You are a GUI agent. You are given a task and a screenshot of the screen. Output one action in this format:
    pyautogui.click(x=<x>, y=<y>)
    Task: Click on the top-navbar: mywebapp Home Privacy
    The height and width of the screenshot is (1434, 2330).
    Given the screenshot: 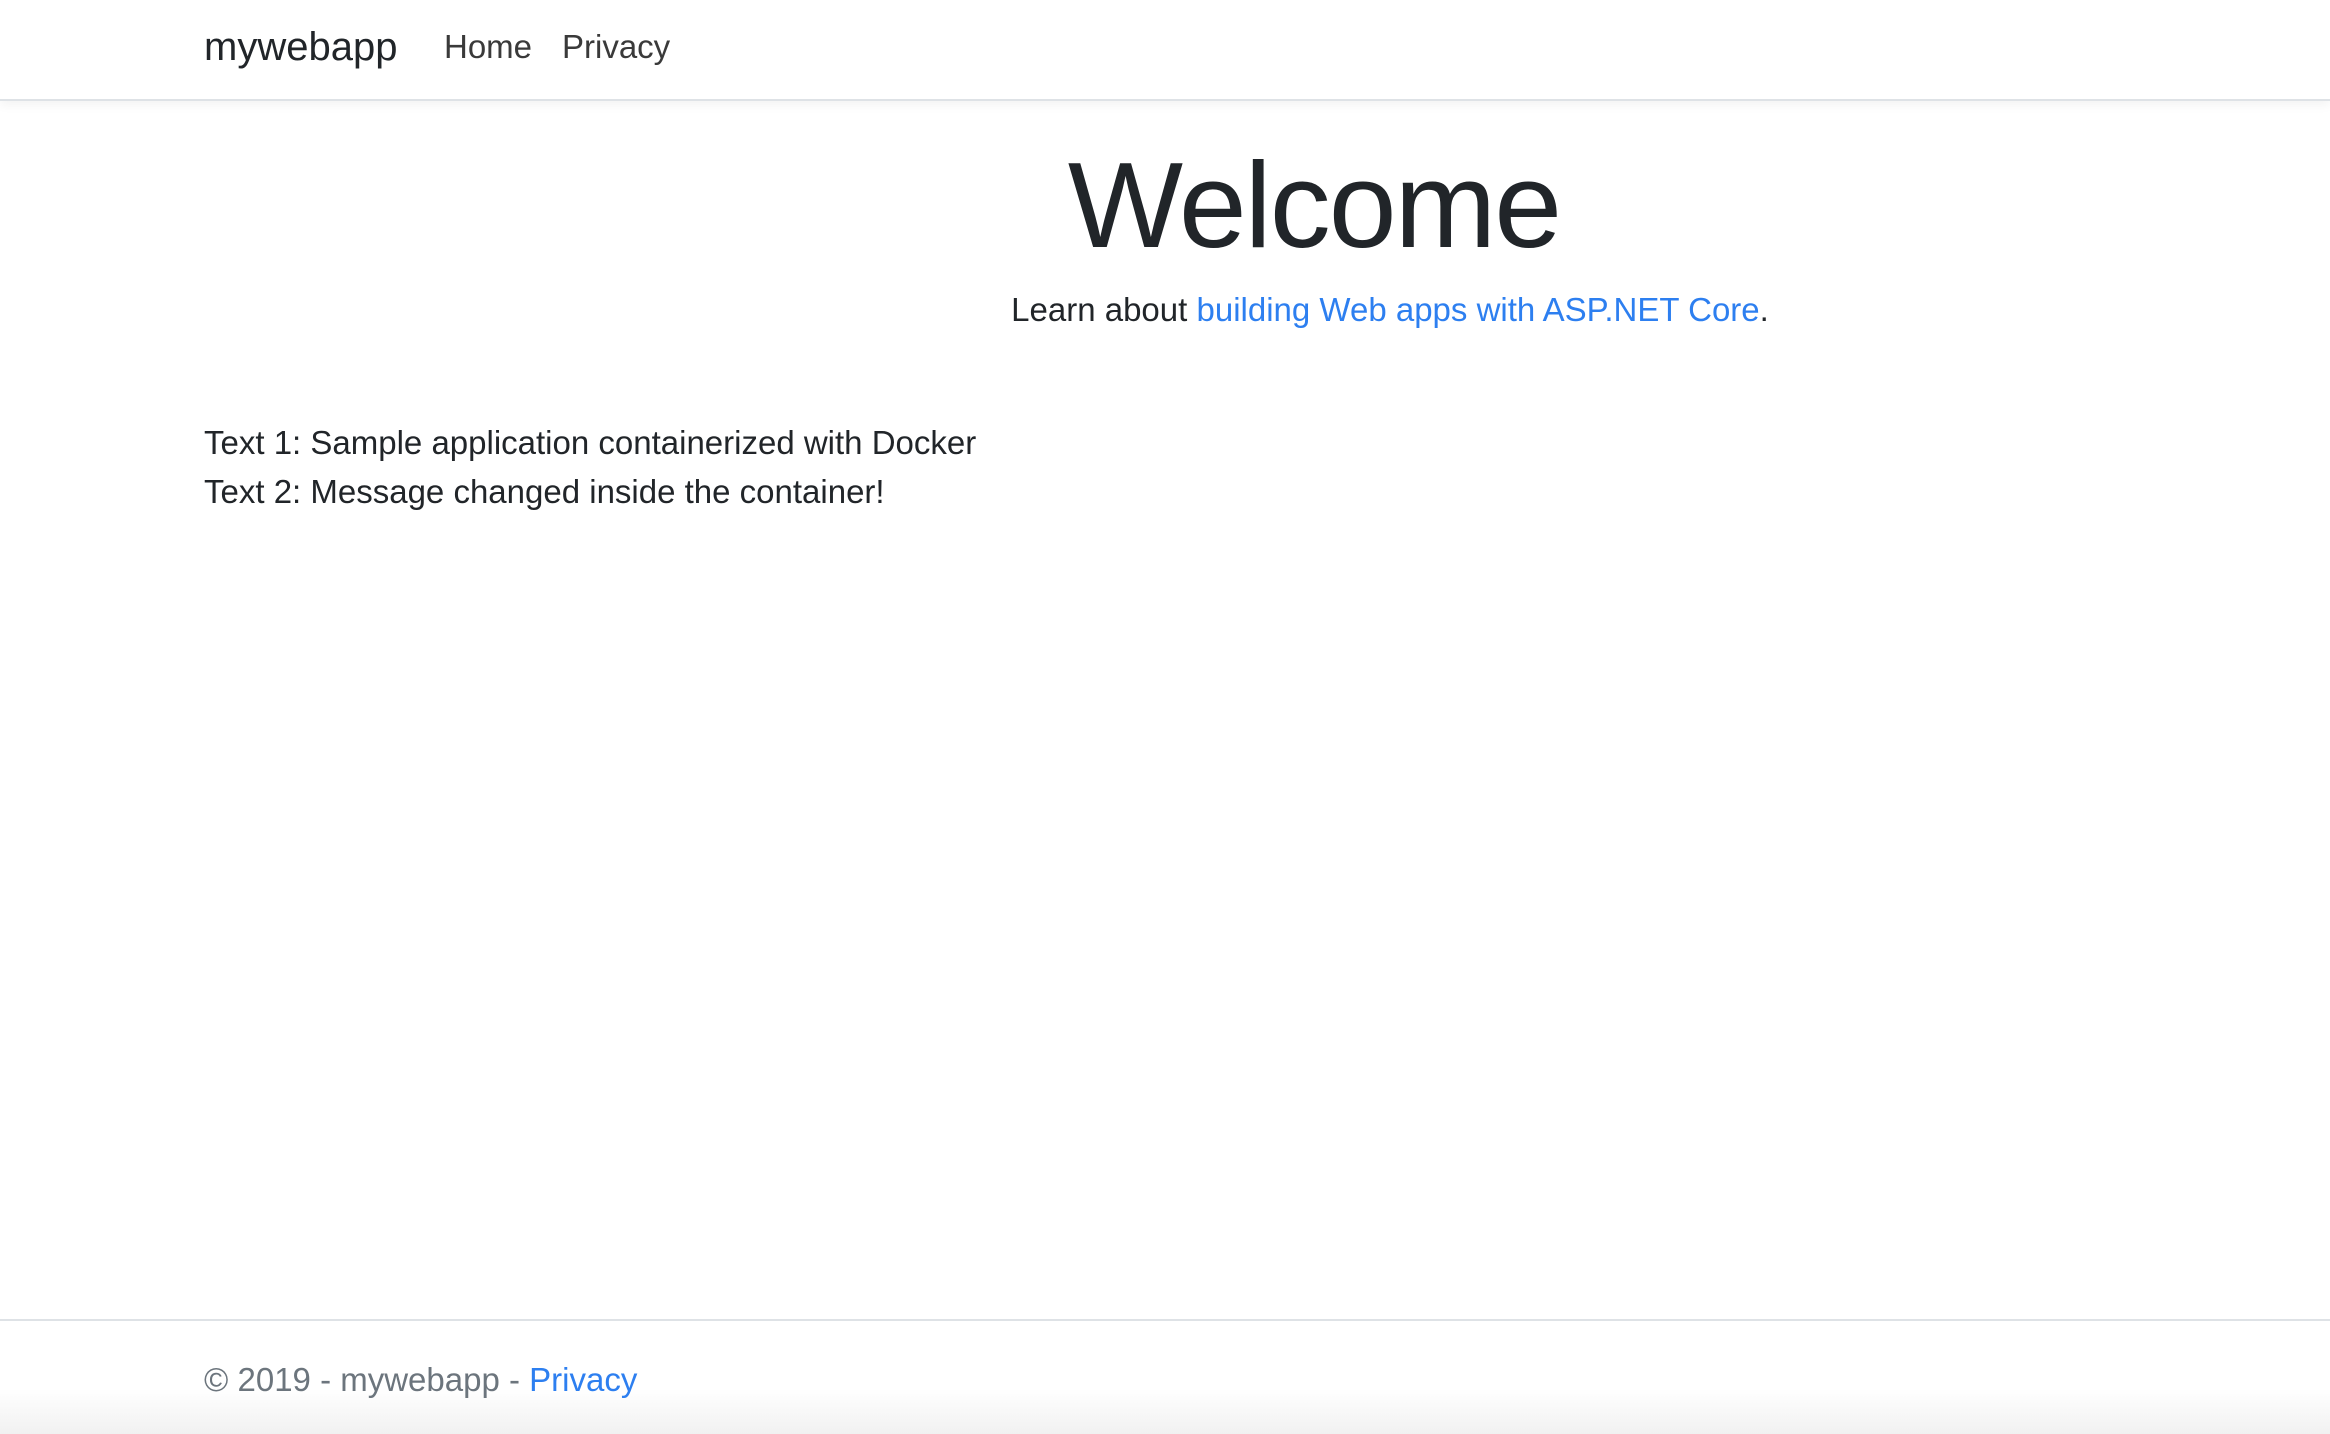 What is the action you would take?
    pyautogui.click(x=1165, y=50)
    